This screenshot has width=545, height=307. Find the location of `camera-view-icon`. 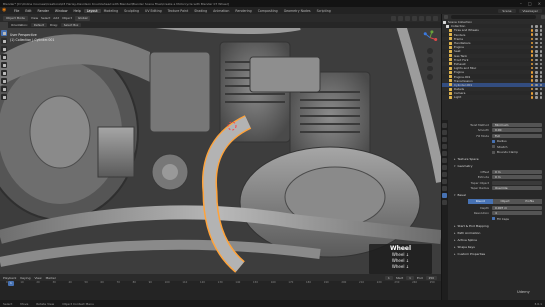

camera-view-icon is located at coordinates (430, 68).